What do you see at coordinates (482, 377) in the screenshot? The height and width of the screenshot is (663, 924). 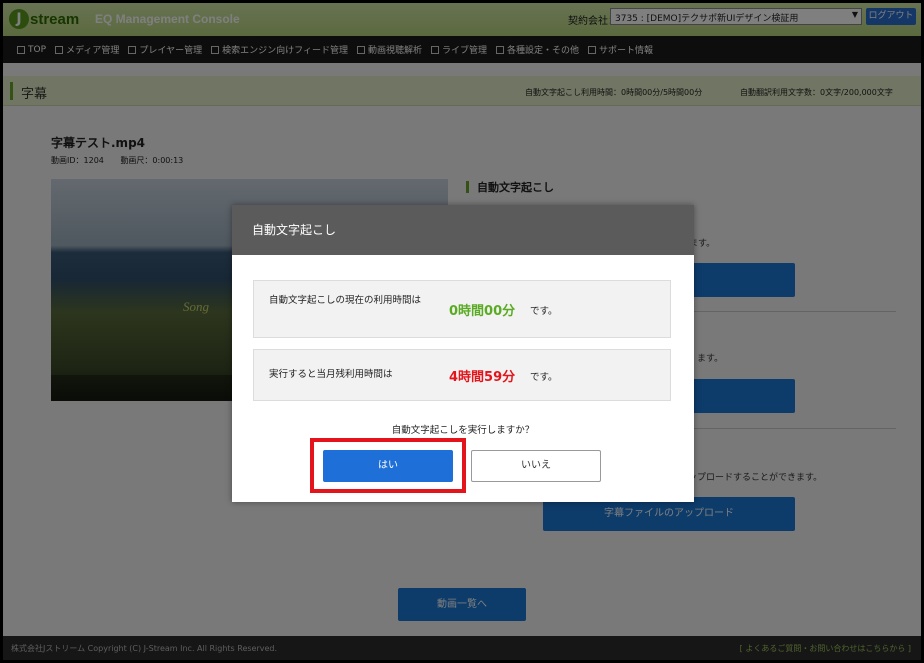 I see `remaining-usage-value: 4時間59分` at bounding box center [482, 377].